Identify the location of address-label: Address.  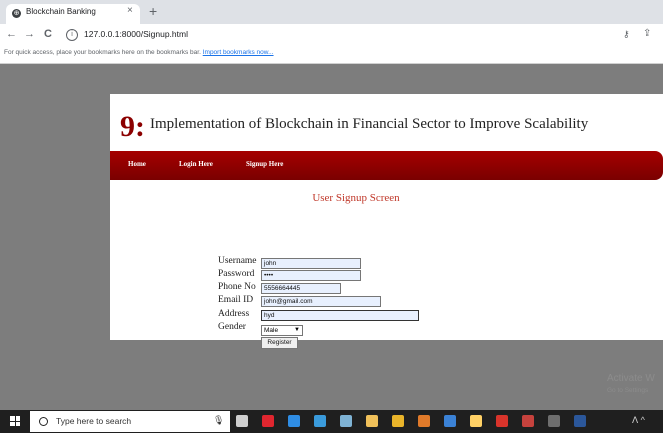
(234, 314).